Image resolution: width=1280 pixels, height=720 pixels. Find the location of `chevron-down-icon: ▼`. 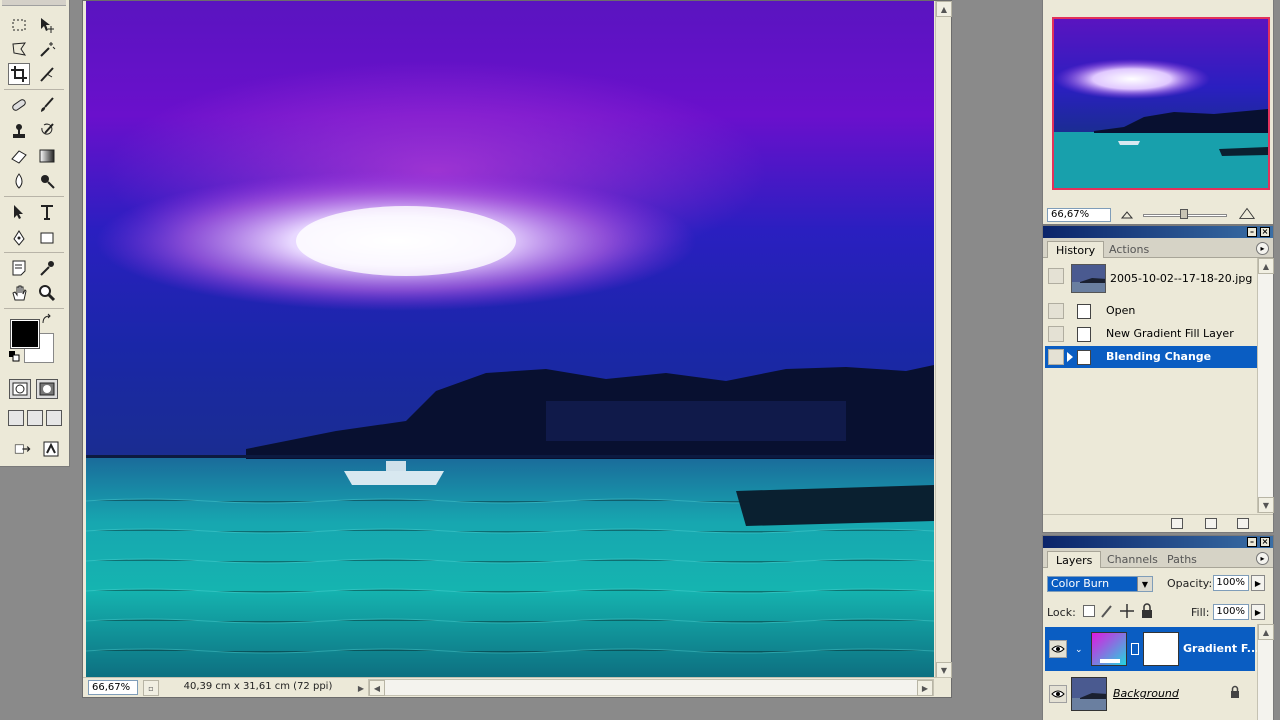

chevron-down-icon: ▼ is located at coordinates (1144, 584).